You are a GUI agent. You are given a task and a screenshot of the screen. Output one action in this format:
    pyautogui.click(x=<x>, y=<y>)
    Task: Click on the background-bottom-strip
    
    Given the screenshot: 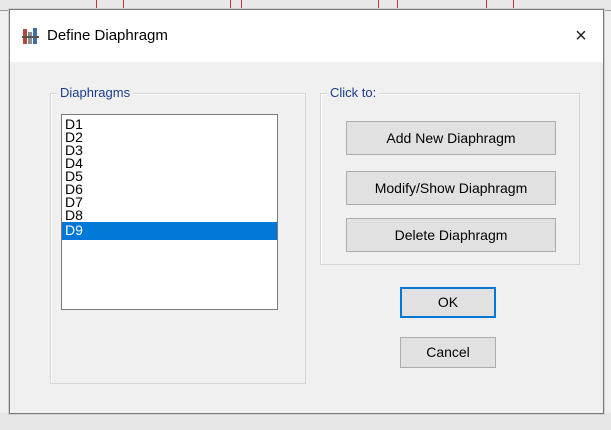 What is the action you would take?
    pyautogui.click(x=305, y=421)
    